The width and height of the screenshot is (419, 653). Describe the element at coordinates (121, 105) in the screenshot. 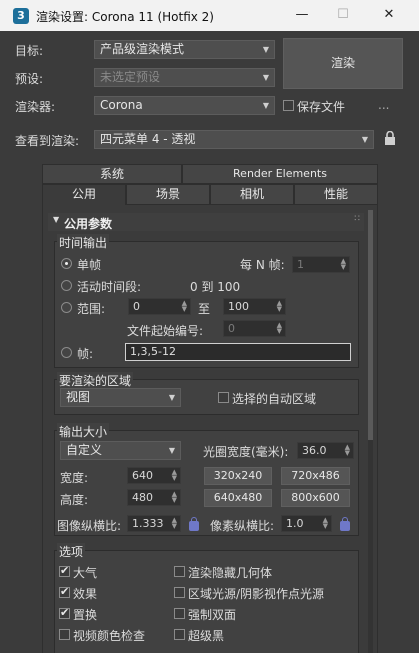

I see `renderer-value: Corona` at that location.